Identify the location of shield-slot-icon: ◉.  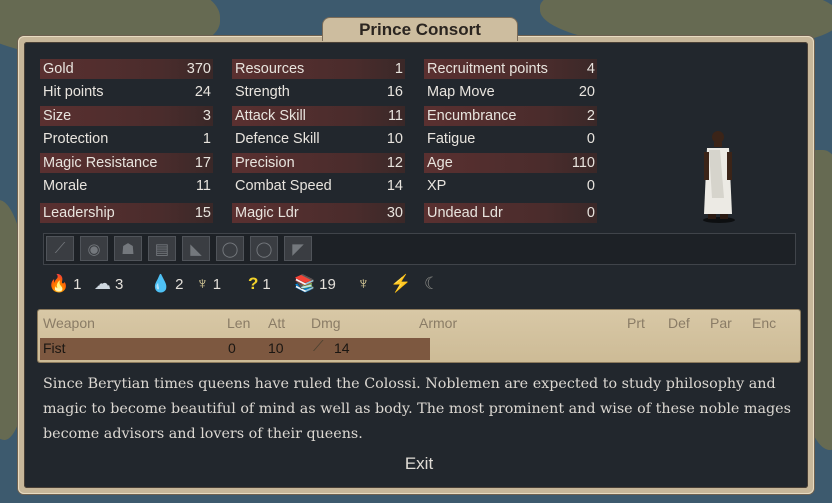
(94, 248).